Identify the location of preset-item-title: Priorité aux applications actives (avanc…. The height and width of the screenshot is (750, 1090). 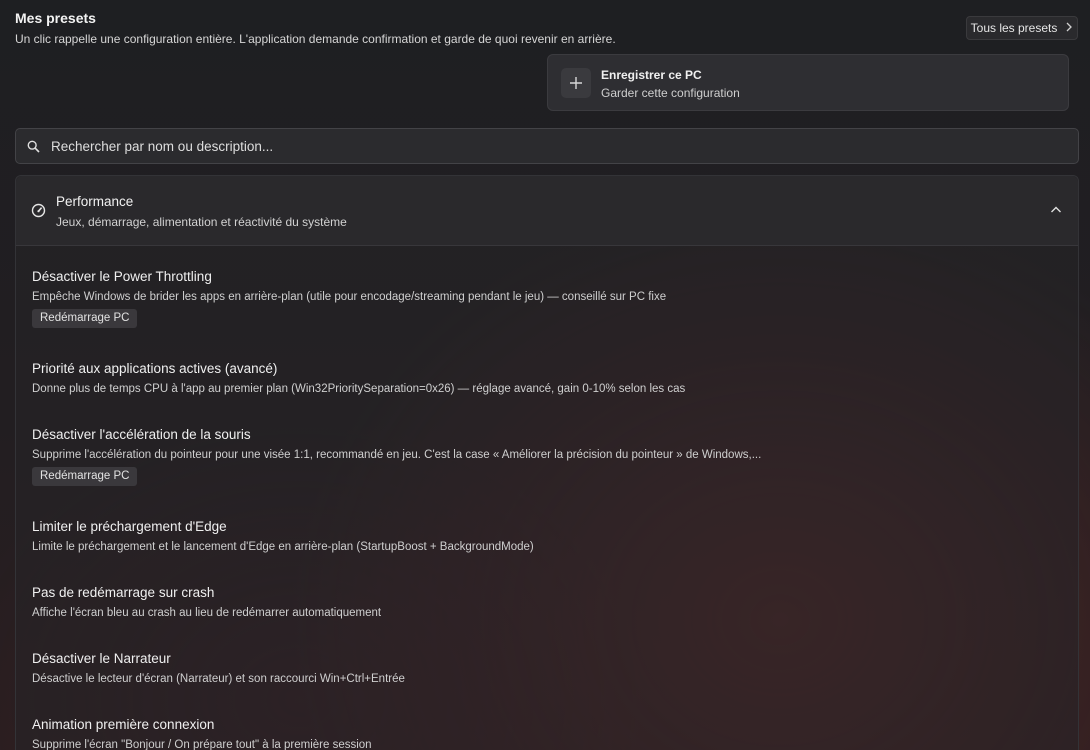
(155, 368).